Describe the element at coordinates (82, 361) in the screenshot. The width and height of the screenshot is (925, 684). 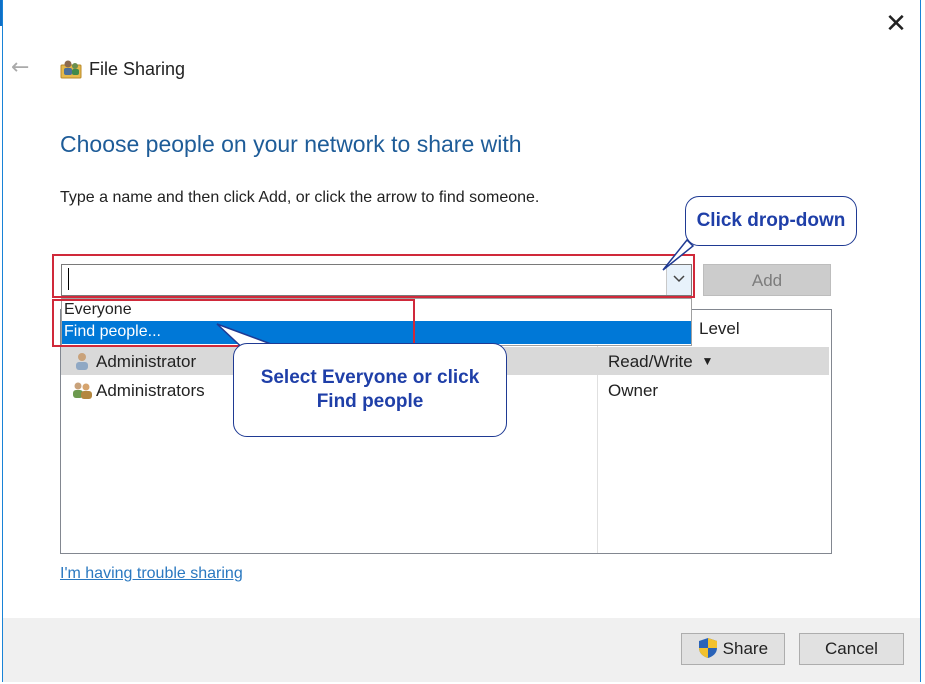
I see `user-icon` at that location.